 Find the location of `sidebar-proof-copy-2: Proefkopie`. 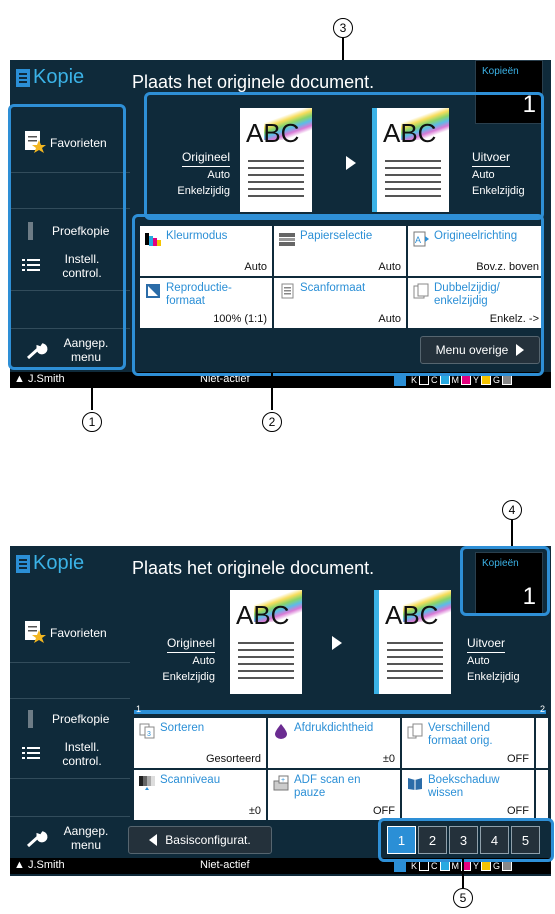

sidebar-proof-copy-2: Proefkopie is located at coordinates (69, 720).